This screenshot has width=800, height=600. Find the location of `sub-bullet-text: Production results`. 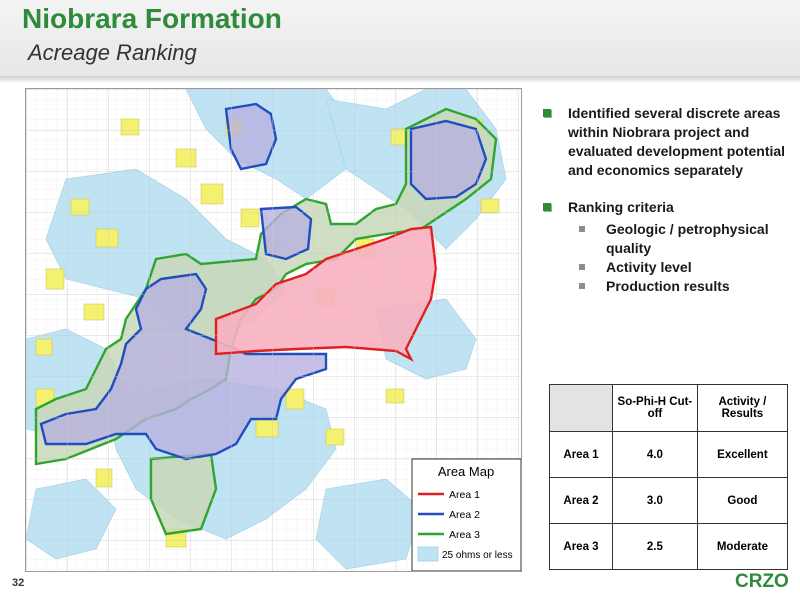

sub-bullet-text: Production results is located at coordinates (668, 286).